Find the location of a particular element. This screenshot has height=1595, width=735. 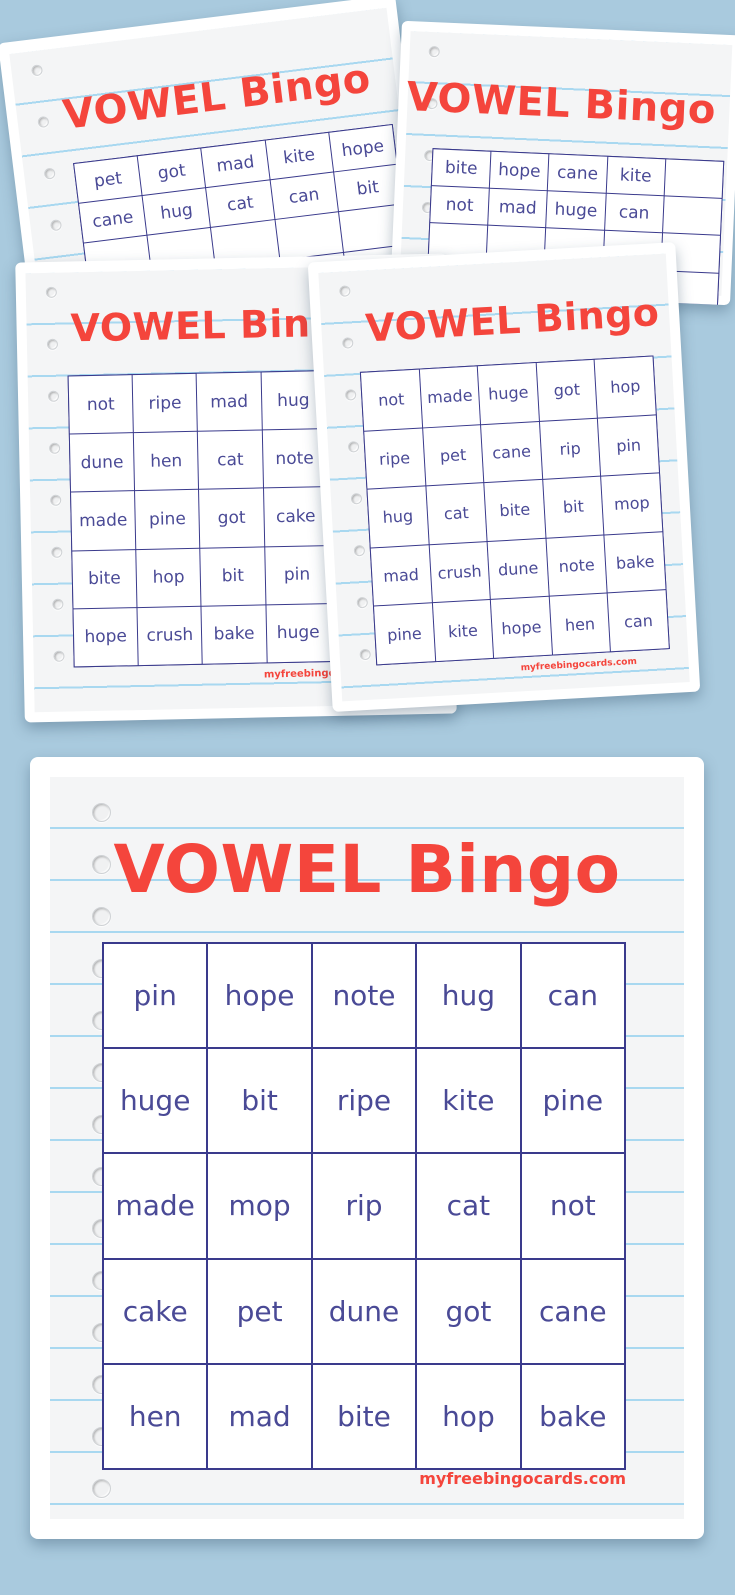

brand-footer: myfreebingocards.com is located at coordinates (522, 1478).